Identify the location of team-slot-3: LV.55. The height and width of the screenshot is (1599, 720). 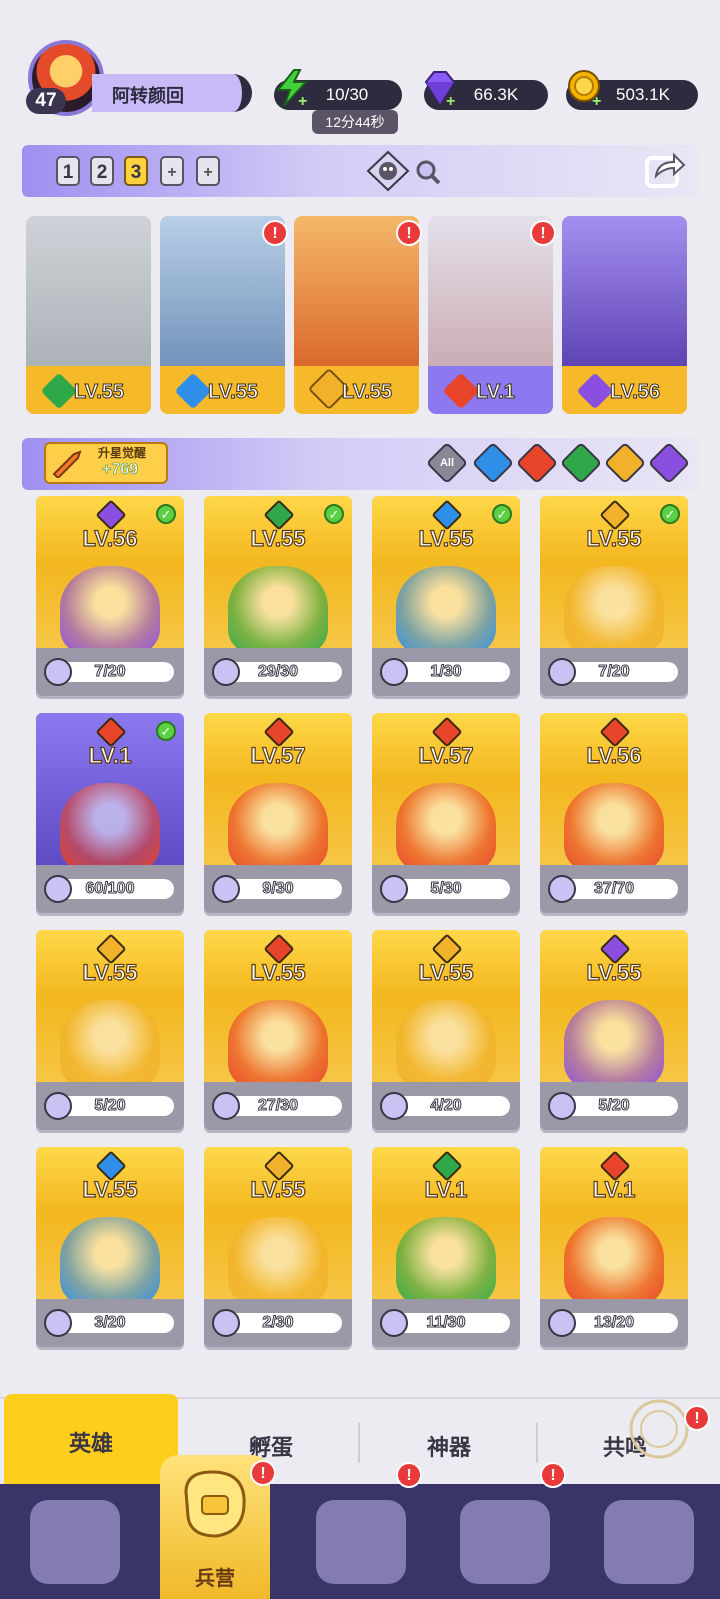
(356, 315).